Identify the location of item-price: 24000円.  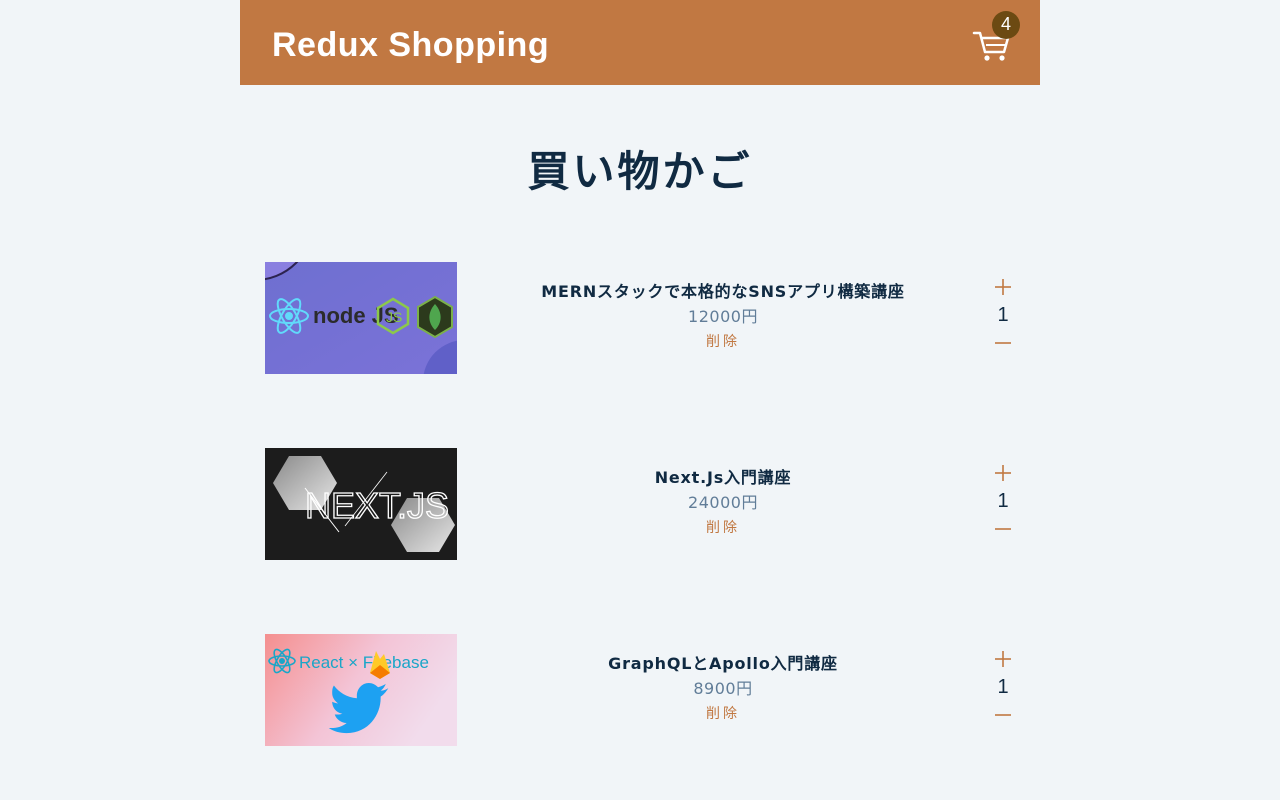
(723, 502).